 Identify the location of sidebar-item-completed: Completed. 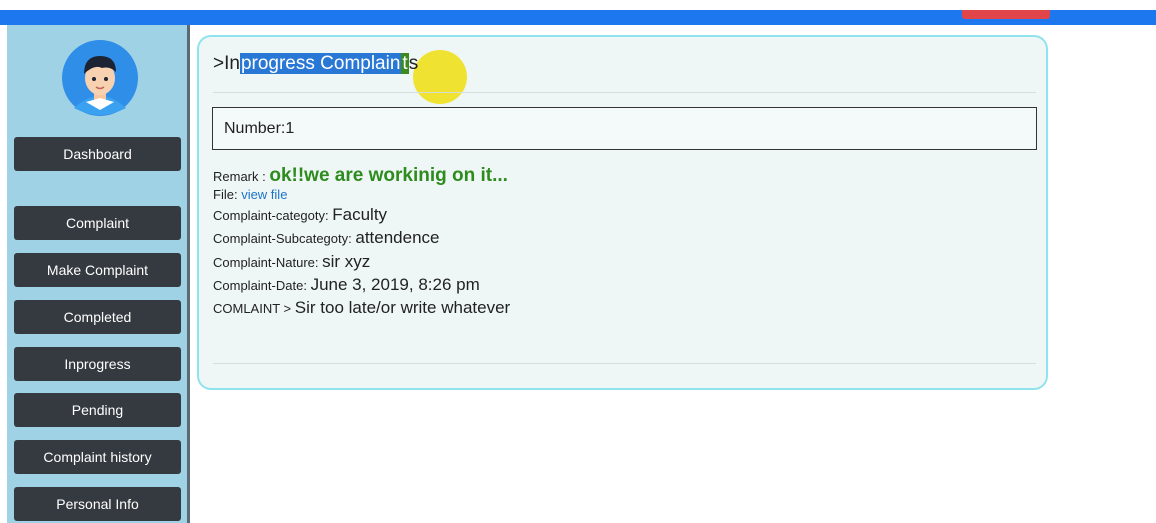
(97, 317).